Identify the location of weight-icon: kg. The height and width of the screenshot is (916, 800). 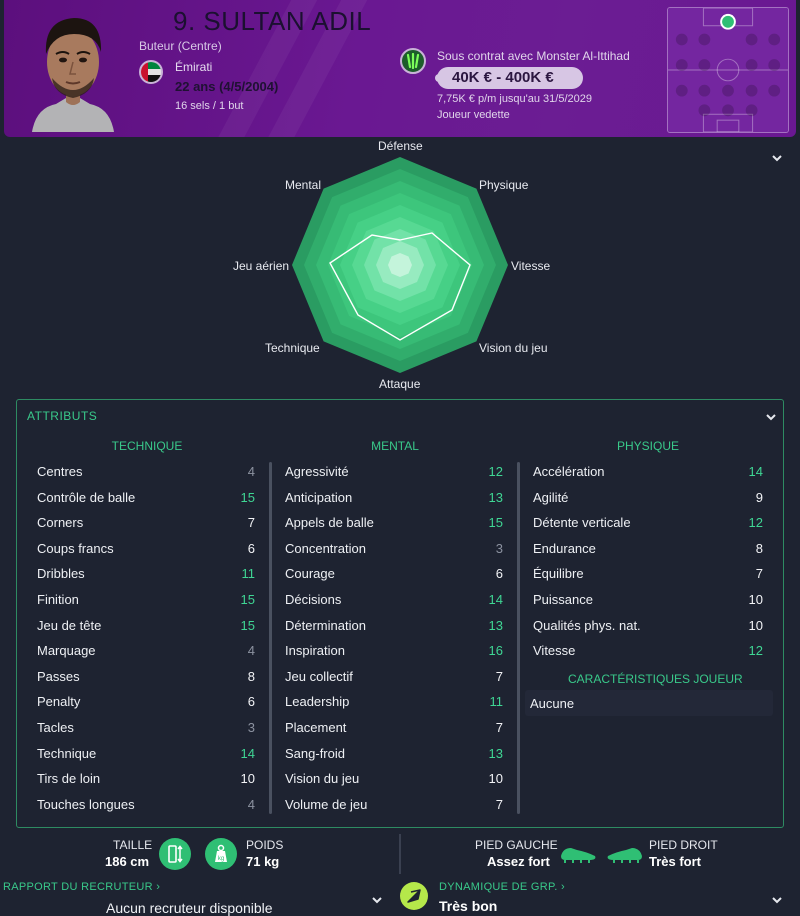
(221, 854).